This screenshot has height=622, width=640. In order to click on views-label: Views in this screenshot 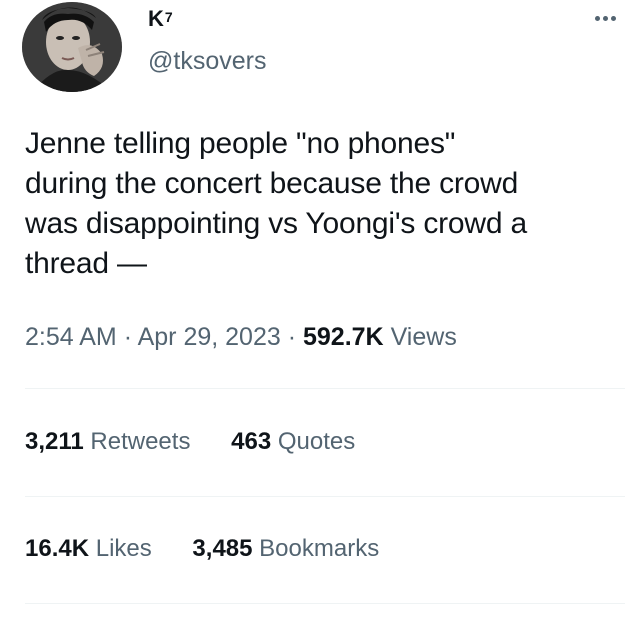, I will do `click(423, 337)`.